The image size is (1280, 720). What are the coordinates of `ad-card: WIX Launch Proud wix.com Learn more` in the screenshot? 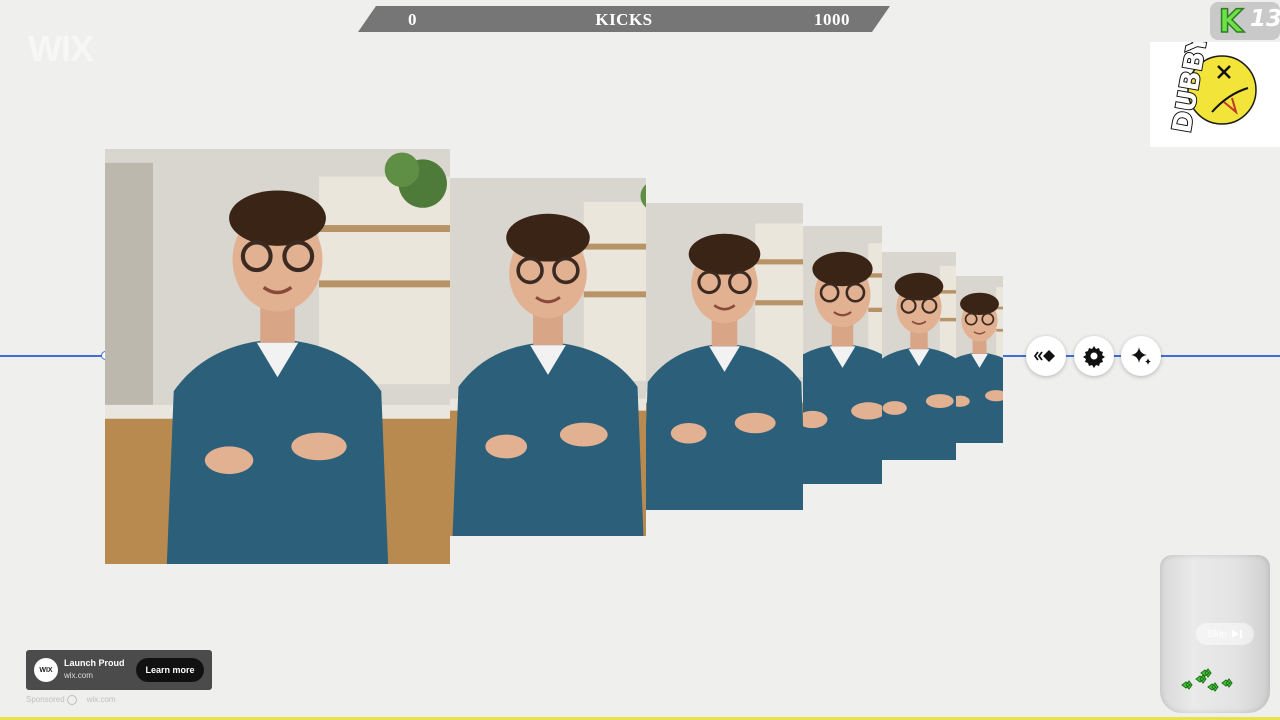 It's located at (119, 670).